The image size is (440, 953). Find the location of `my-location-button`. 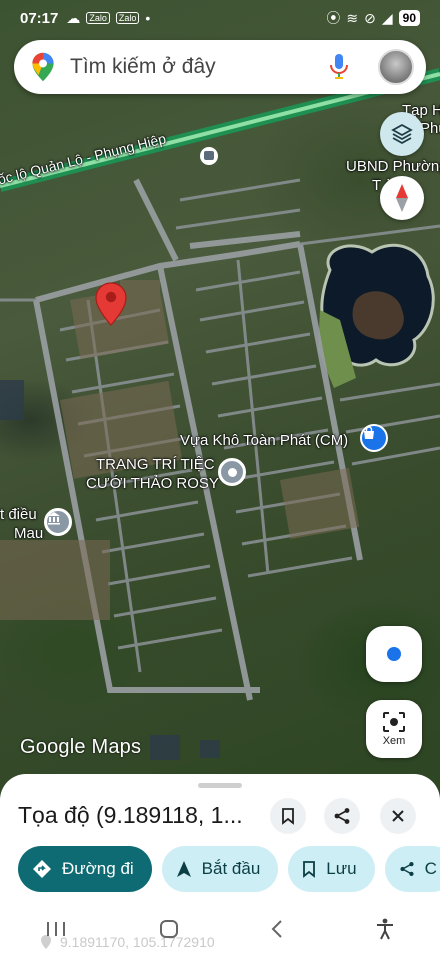

my-location-button is located at coordinates (394, 654).